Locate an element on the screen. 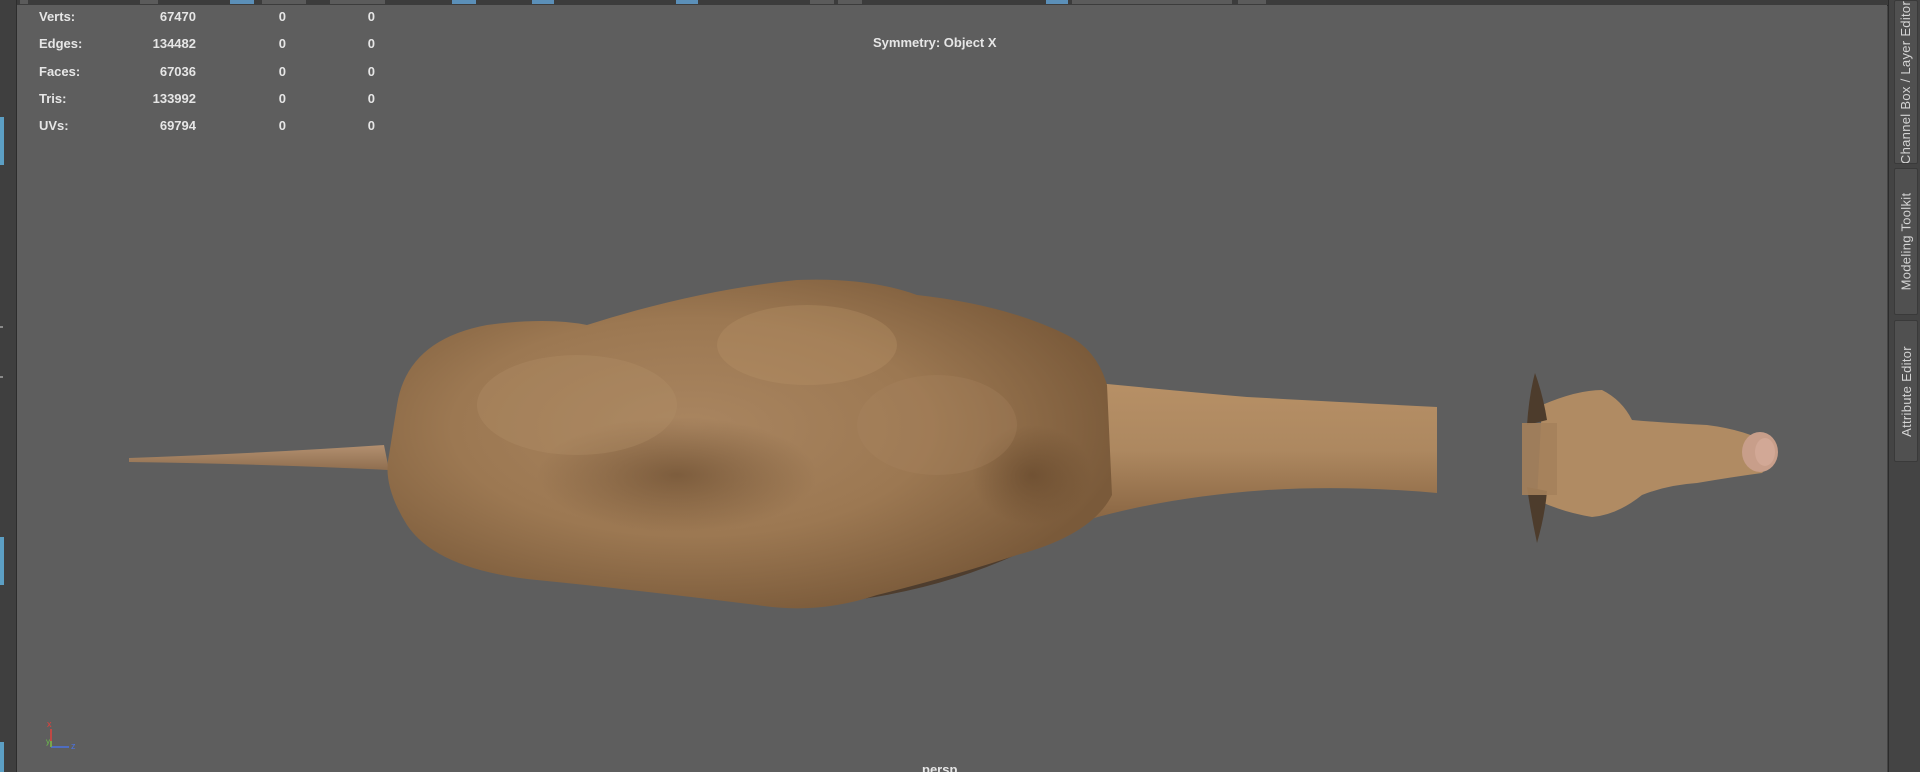  hud-label: Tris: is located at coordinates (53, 98).